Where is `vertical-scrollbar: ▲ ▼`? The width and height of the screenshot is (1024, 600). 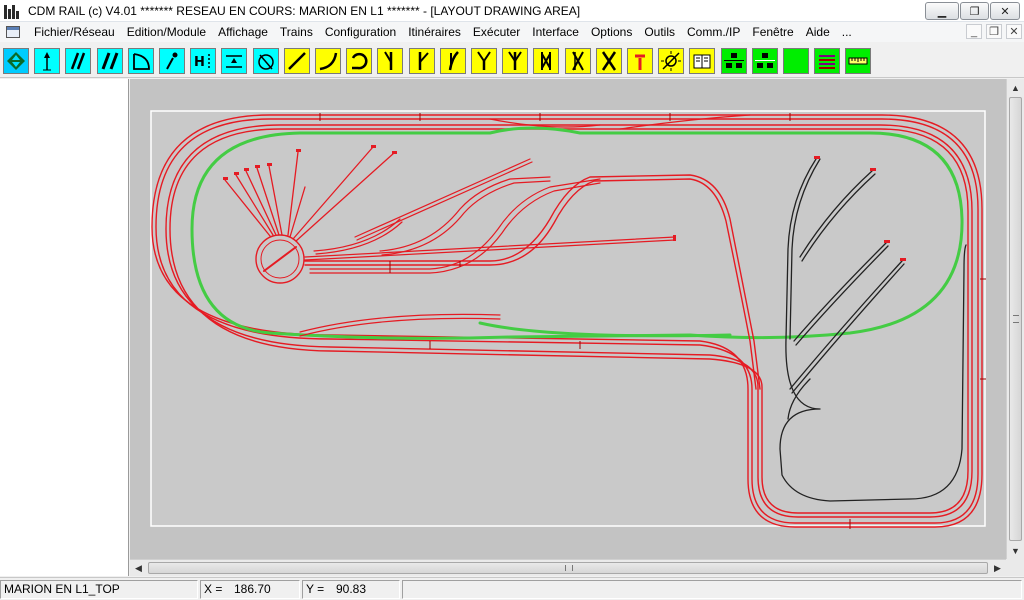 vertical-scrollbar: ▲ ▼ is located at coordinates (1015, 319).